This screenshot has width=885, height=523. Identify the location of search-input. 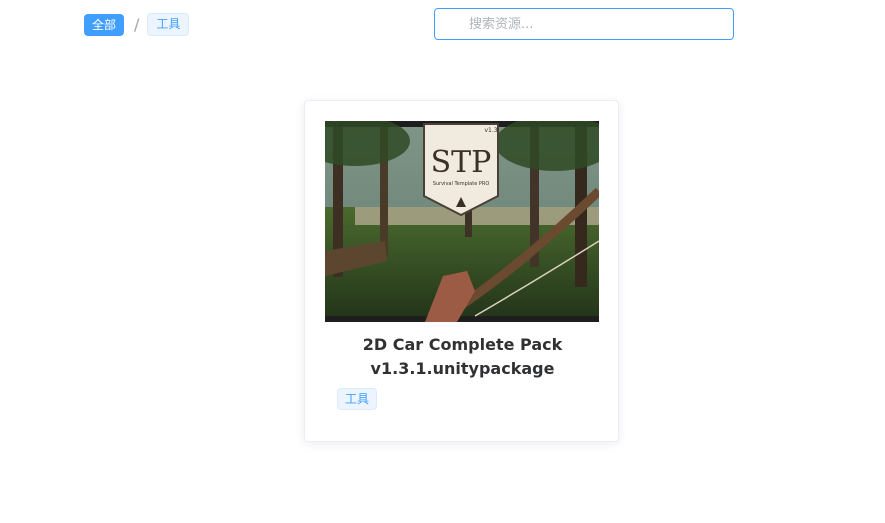
(589, 24).